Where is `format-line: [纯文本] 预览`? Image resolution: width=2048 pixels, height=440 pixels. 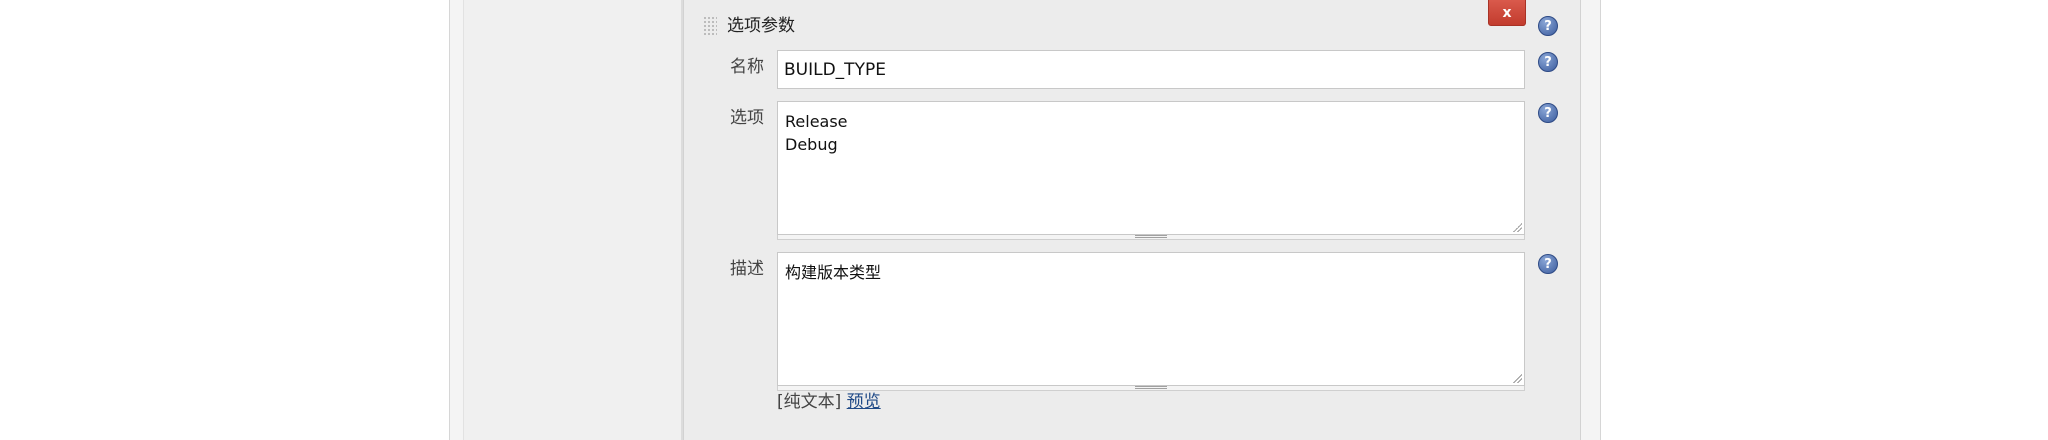
format-line: [纯文本] 预览 is located at coordinates (829, 402).